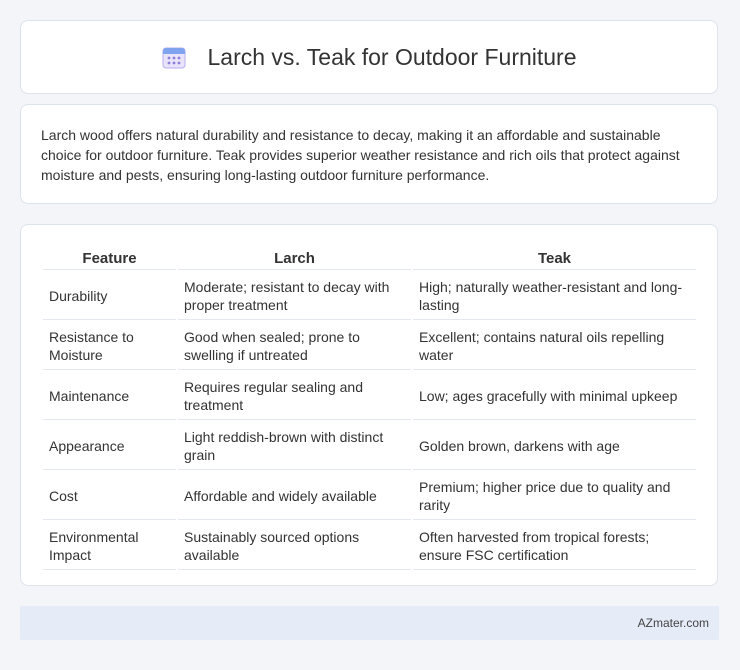 The height and width of the screenshot is (670, 740). What do you see at coordinates (673, 623) in the screenshot?
I see `footer-site-link: AZmater.com` at bounding box center [673, 623].